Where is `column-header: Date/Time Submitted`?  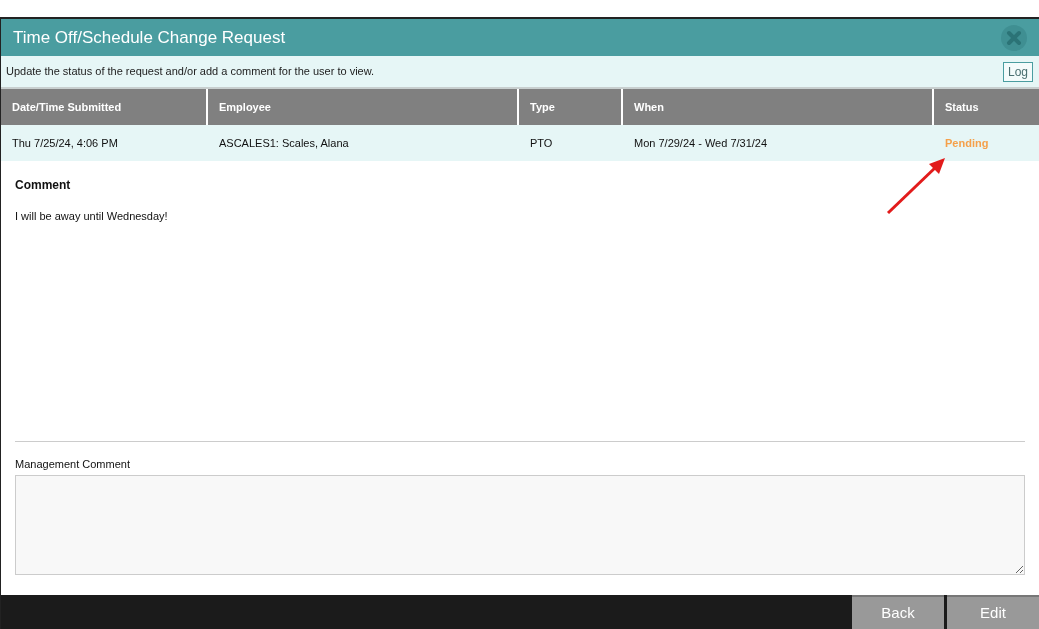 column-header: Date/Time Submitted is located at coordinates (104, 107).